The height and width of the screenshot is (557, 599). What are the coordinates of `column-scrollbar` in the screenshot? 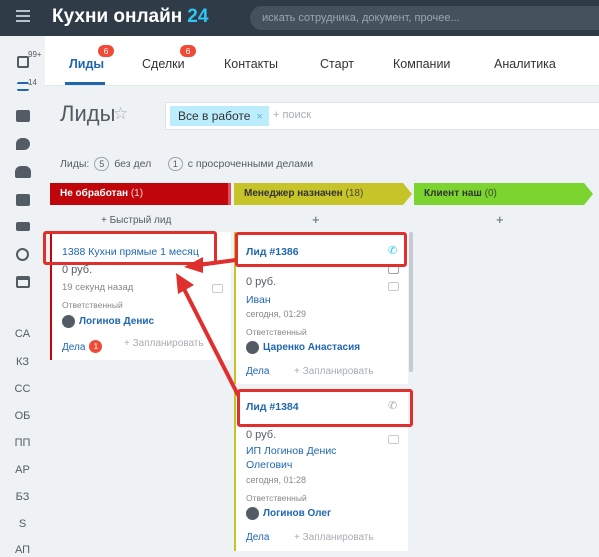 It's located at (411, 302).